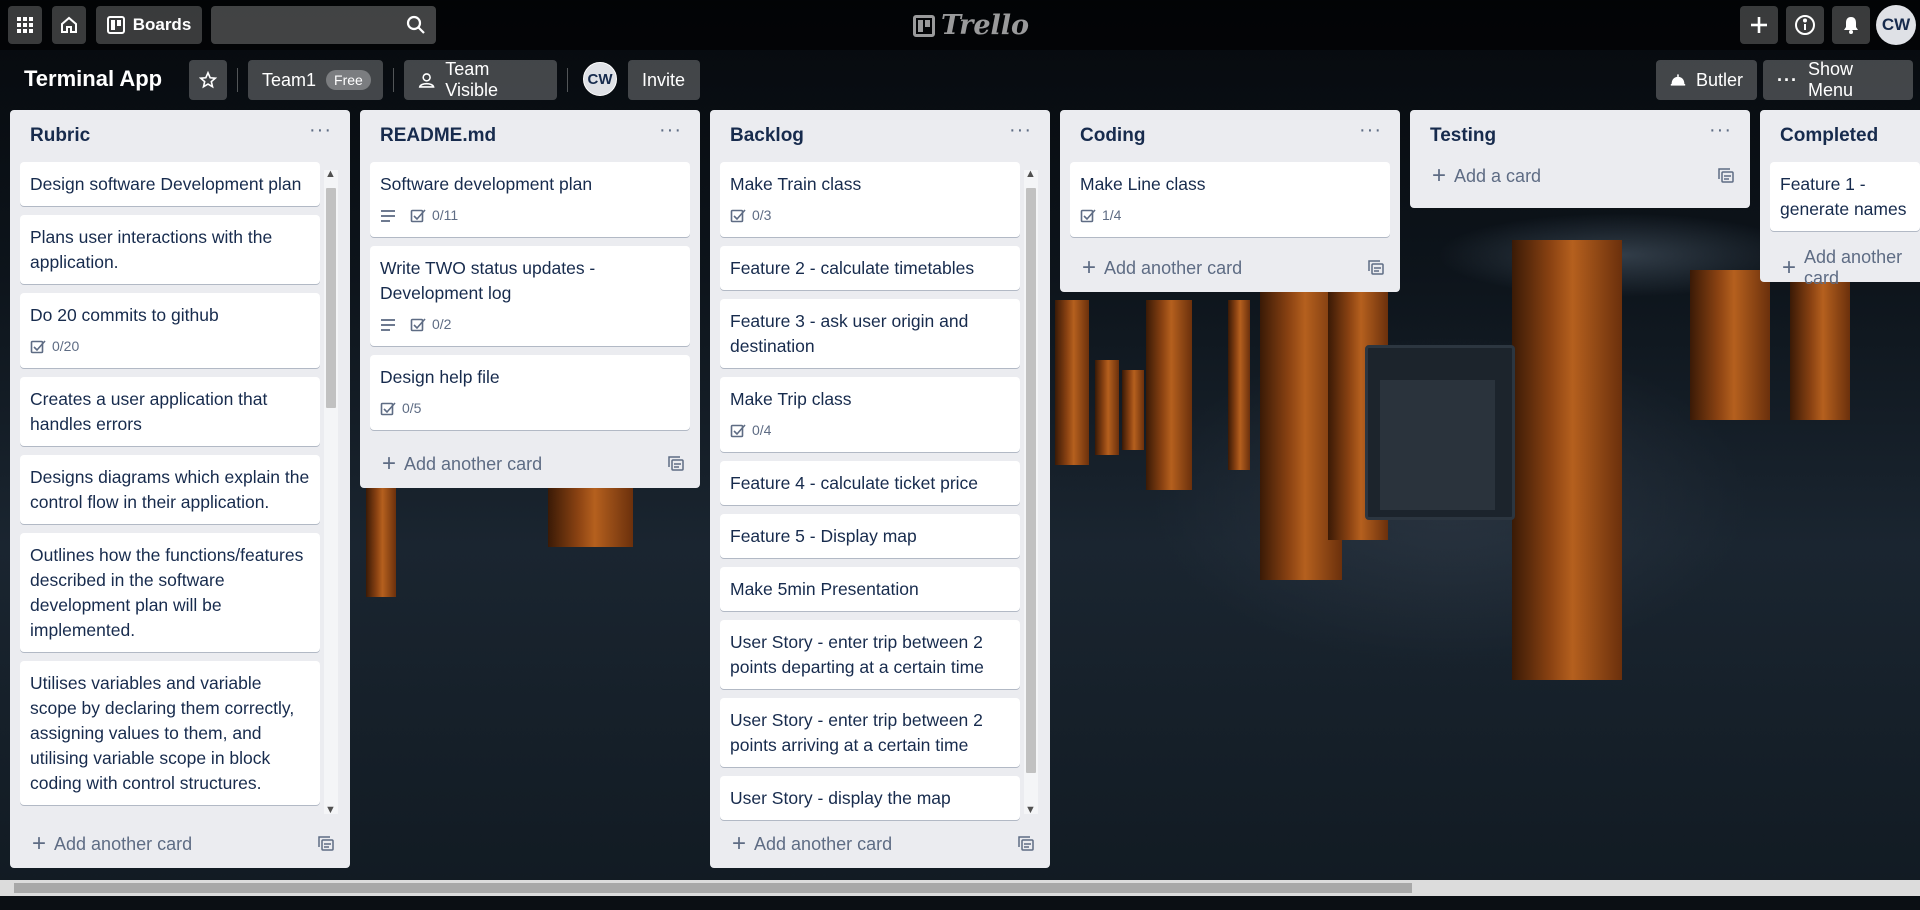 The width and height of the screenshot is (1920, 910). Describe the element at coordinates (438, 143) in the screenshot. I see `list-title: README.md` at that location.